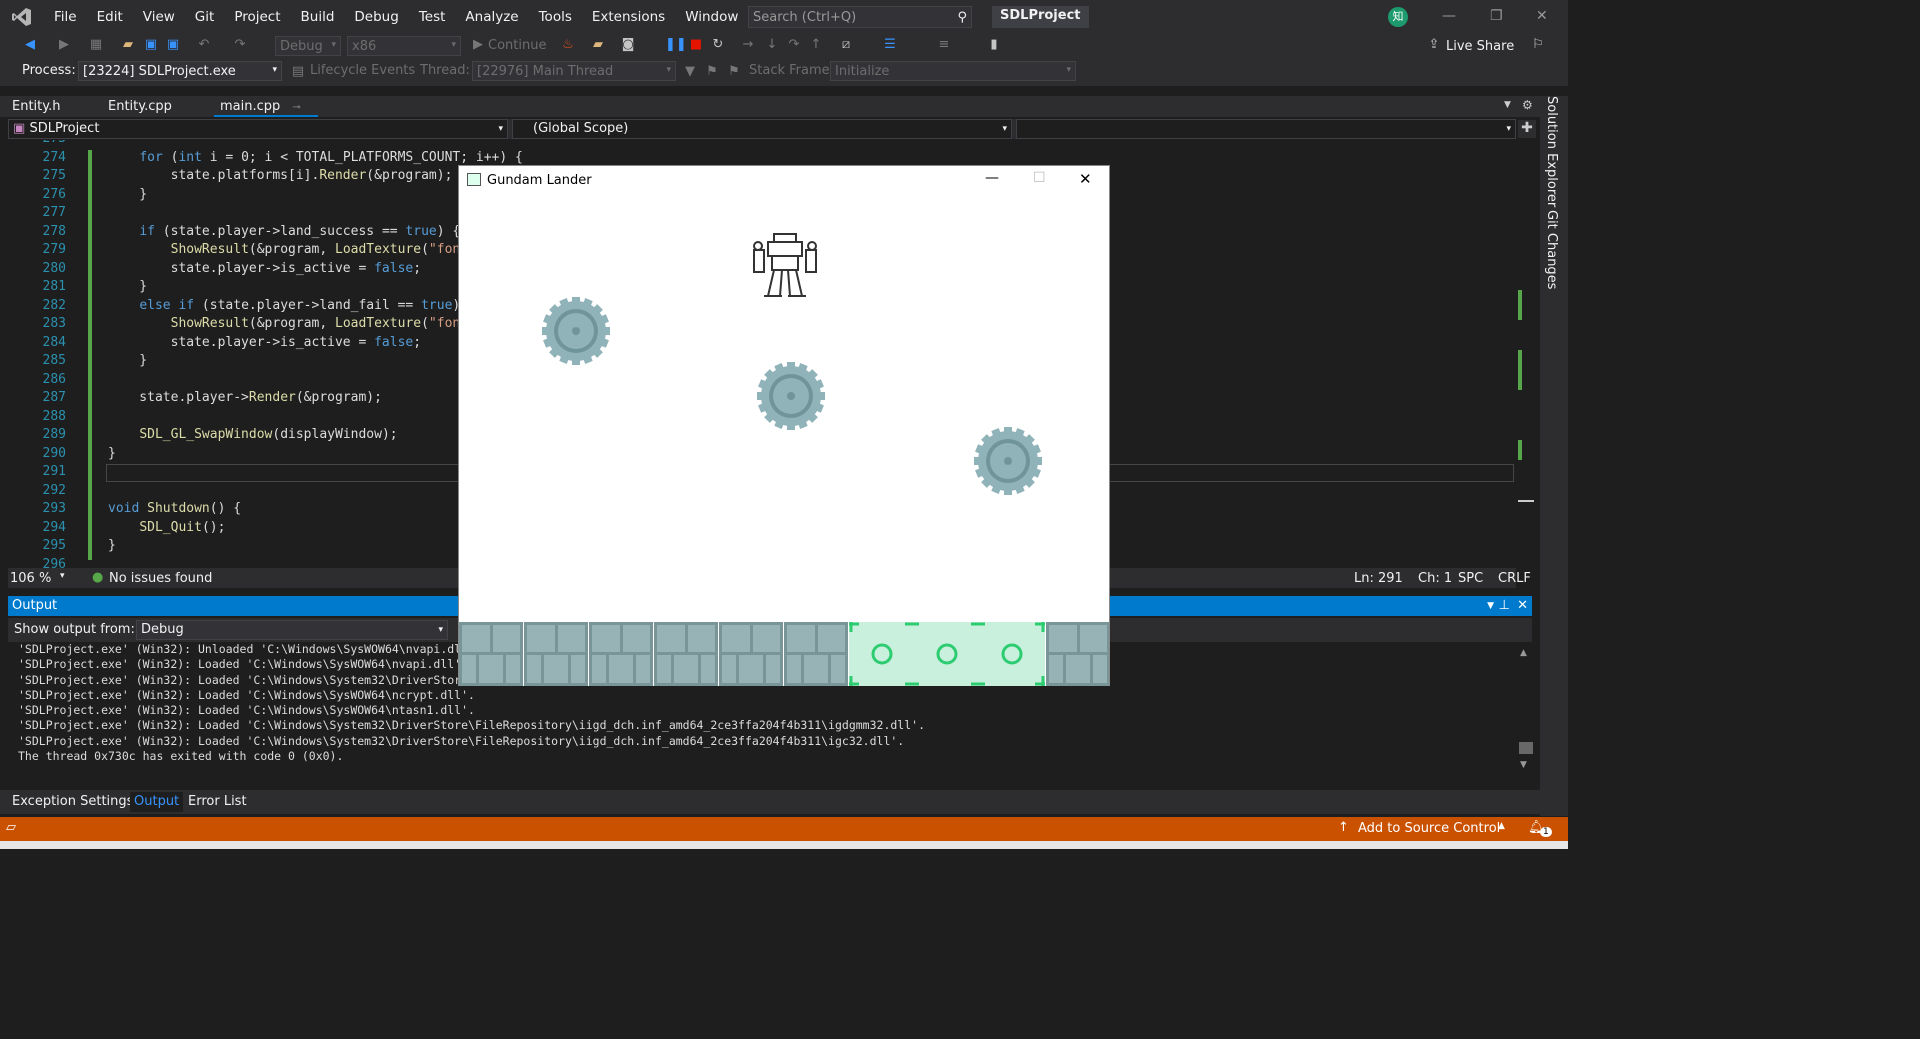  What do you see at coordinates (748, 45) in the screenshot?
I see `show-next-statement-icon: →` at bounding box center [748, 45].